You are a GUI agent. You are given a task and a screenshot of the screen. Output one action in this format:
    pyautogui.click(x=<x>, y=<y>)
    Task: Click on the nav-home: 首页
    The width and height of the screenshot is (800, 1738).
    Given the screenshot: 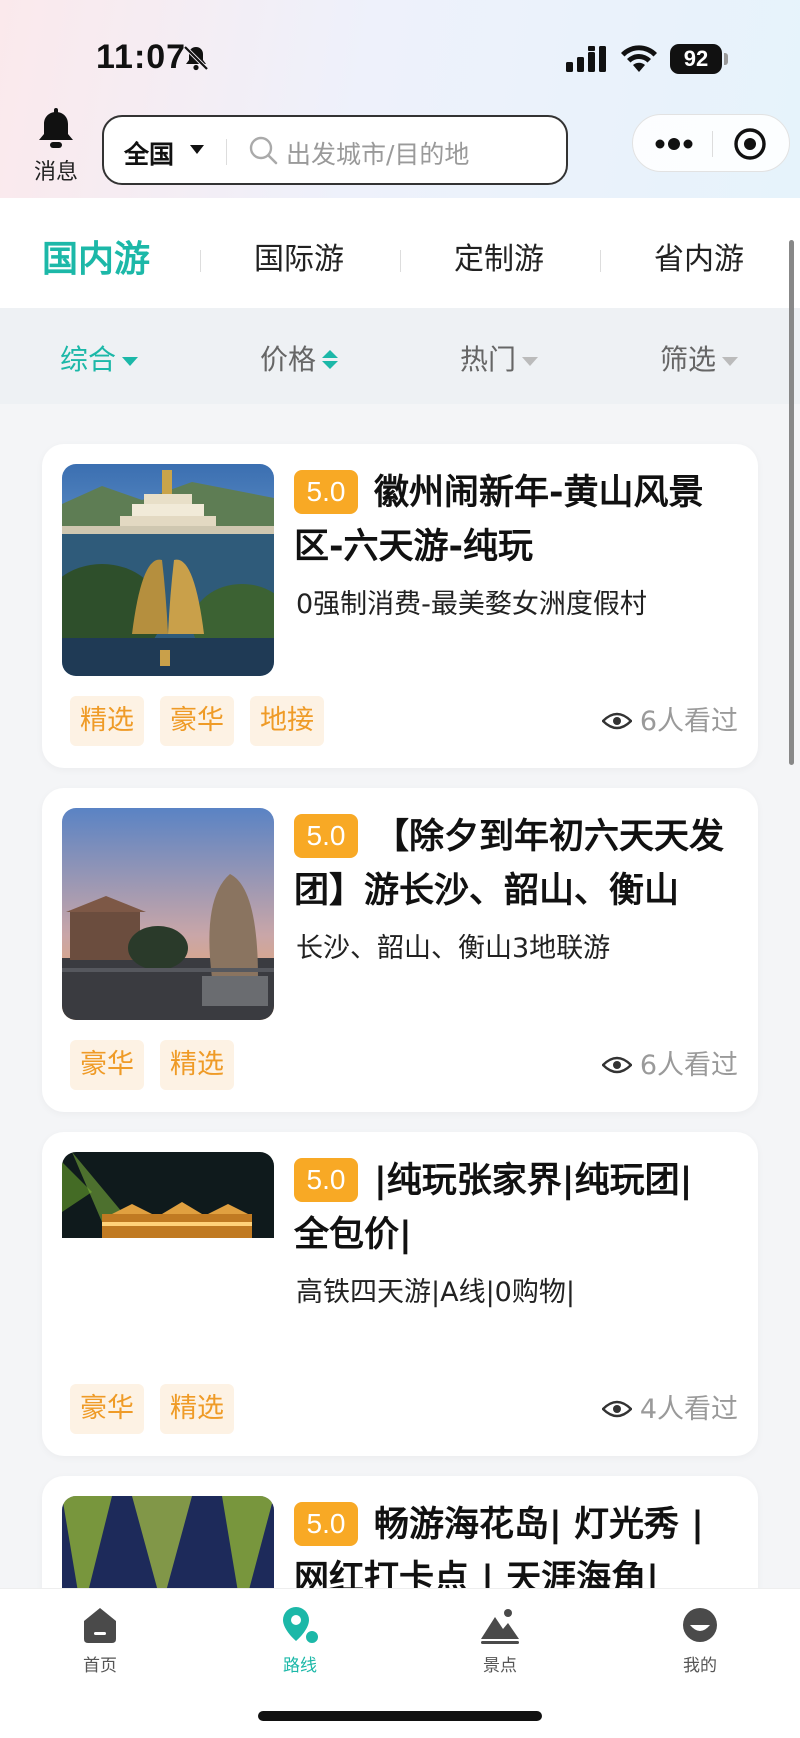 What is the action you would take?
    pyautogui.click(x=100, y=1639)
    